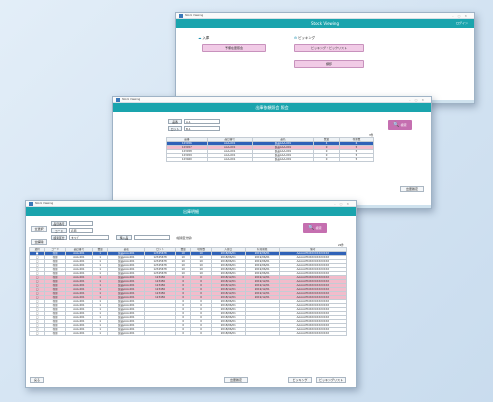 Image resolution: width=493 pixels, height=402 pixels. What do you see at coordinates (202, 128) in the screenshot?
I see `filter-b-input: B-1` at bounding box center [202, 128].